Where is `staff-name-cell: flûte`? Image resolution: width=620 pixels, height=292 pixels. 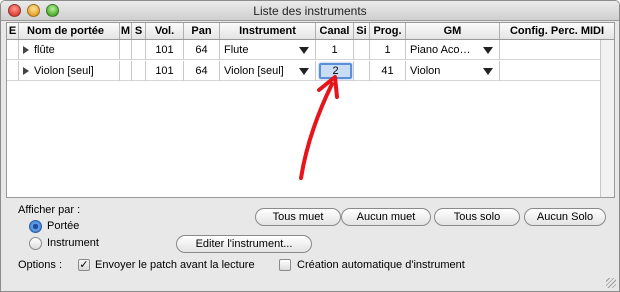 staff-name-cell: flûte is located at coordinates (69, 50).